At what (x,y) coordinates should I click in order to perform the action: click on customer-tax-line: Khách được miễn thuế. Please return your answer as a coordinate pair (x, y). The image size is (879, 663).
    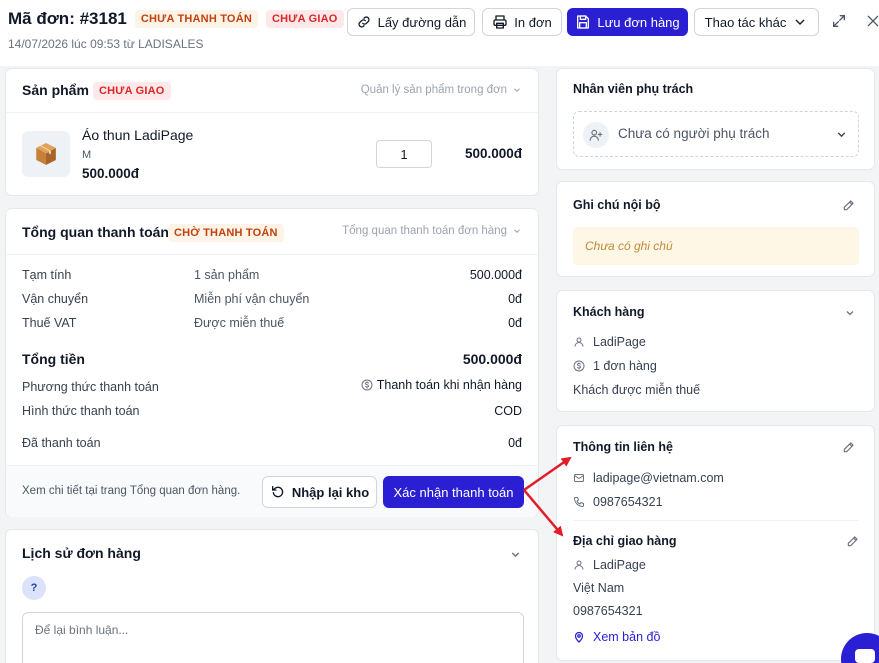
    Looking at the image, I should click on (636, 390).